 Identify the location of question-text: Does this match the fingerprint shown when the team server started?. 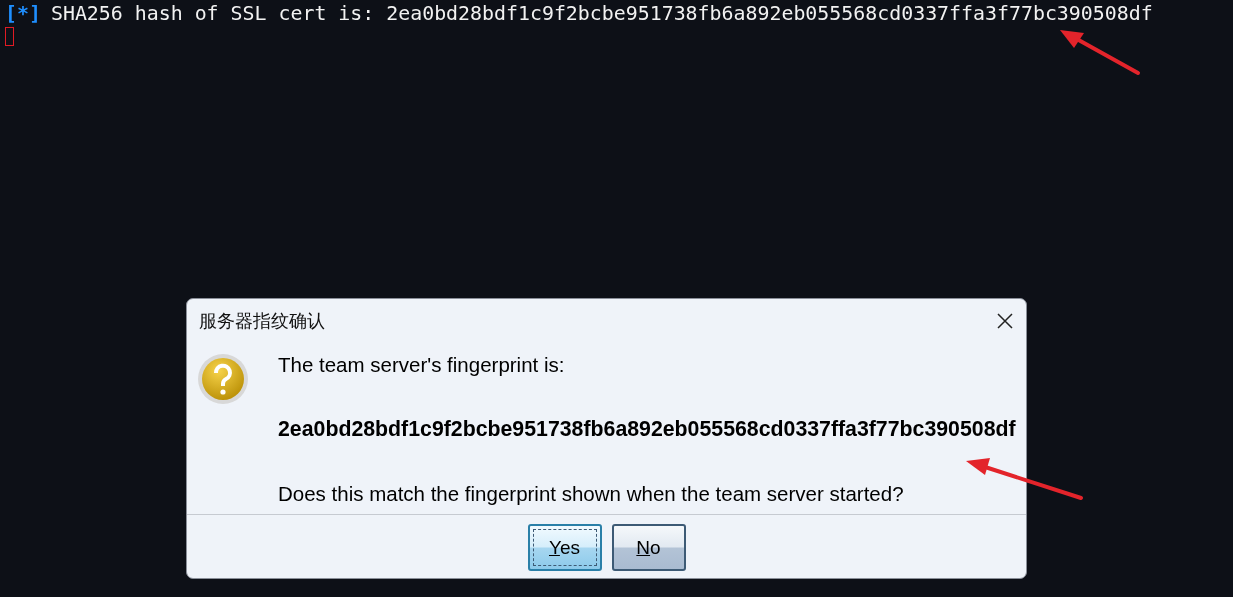
(591, 494).